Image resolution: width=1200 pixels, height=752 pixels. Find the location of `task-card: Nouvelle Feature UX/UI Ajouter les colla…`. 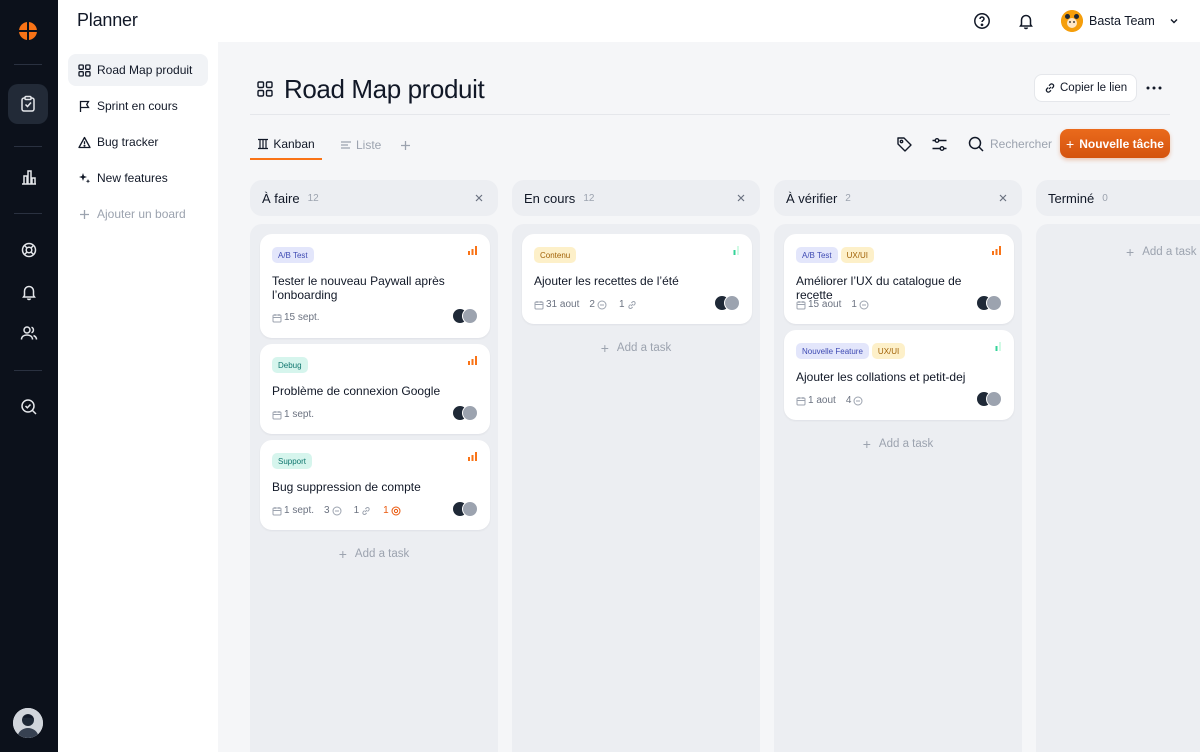

task-card: Nouvelle Feature UX/UI Ajouter les colla… is located at coordinates (899, 375).